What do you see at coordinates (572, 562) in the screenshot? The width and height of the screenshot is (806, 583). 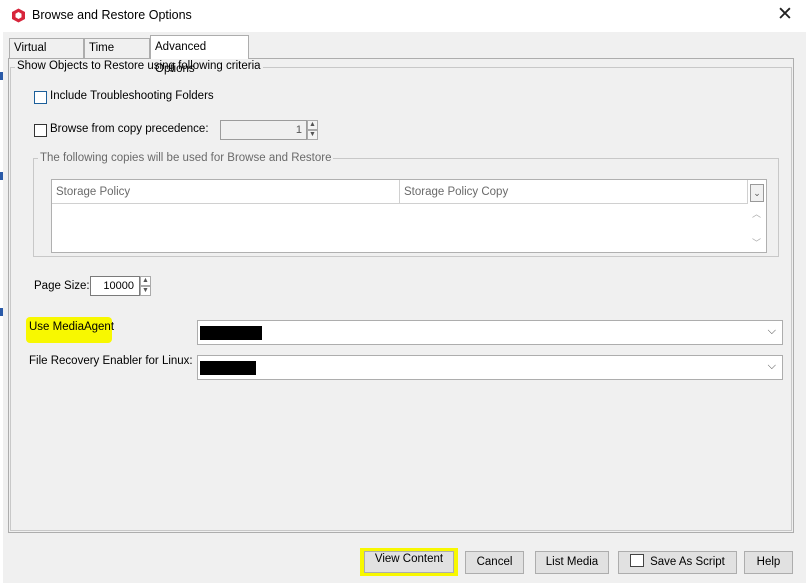 I see `list-media-button: List Media` at bounding box center [572, 562].